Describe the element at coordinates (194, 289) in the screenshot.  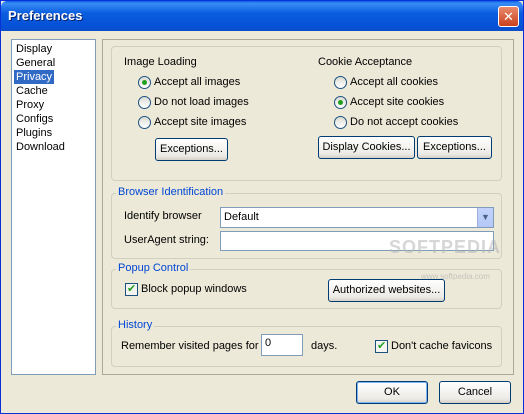
I see `checkbox-label: Block popup windows` at that location.